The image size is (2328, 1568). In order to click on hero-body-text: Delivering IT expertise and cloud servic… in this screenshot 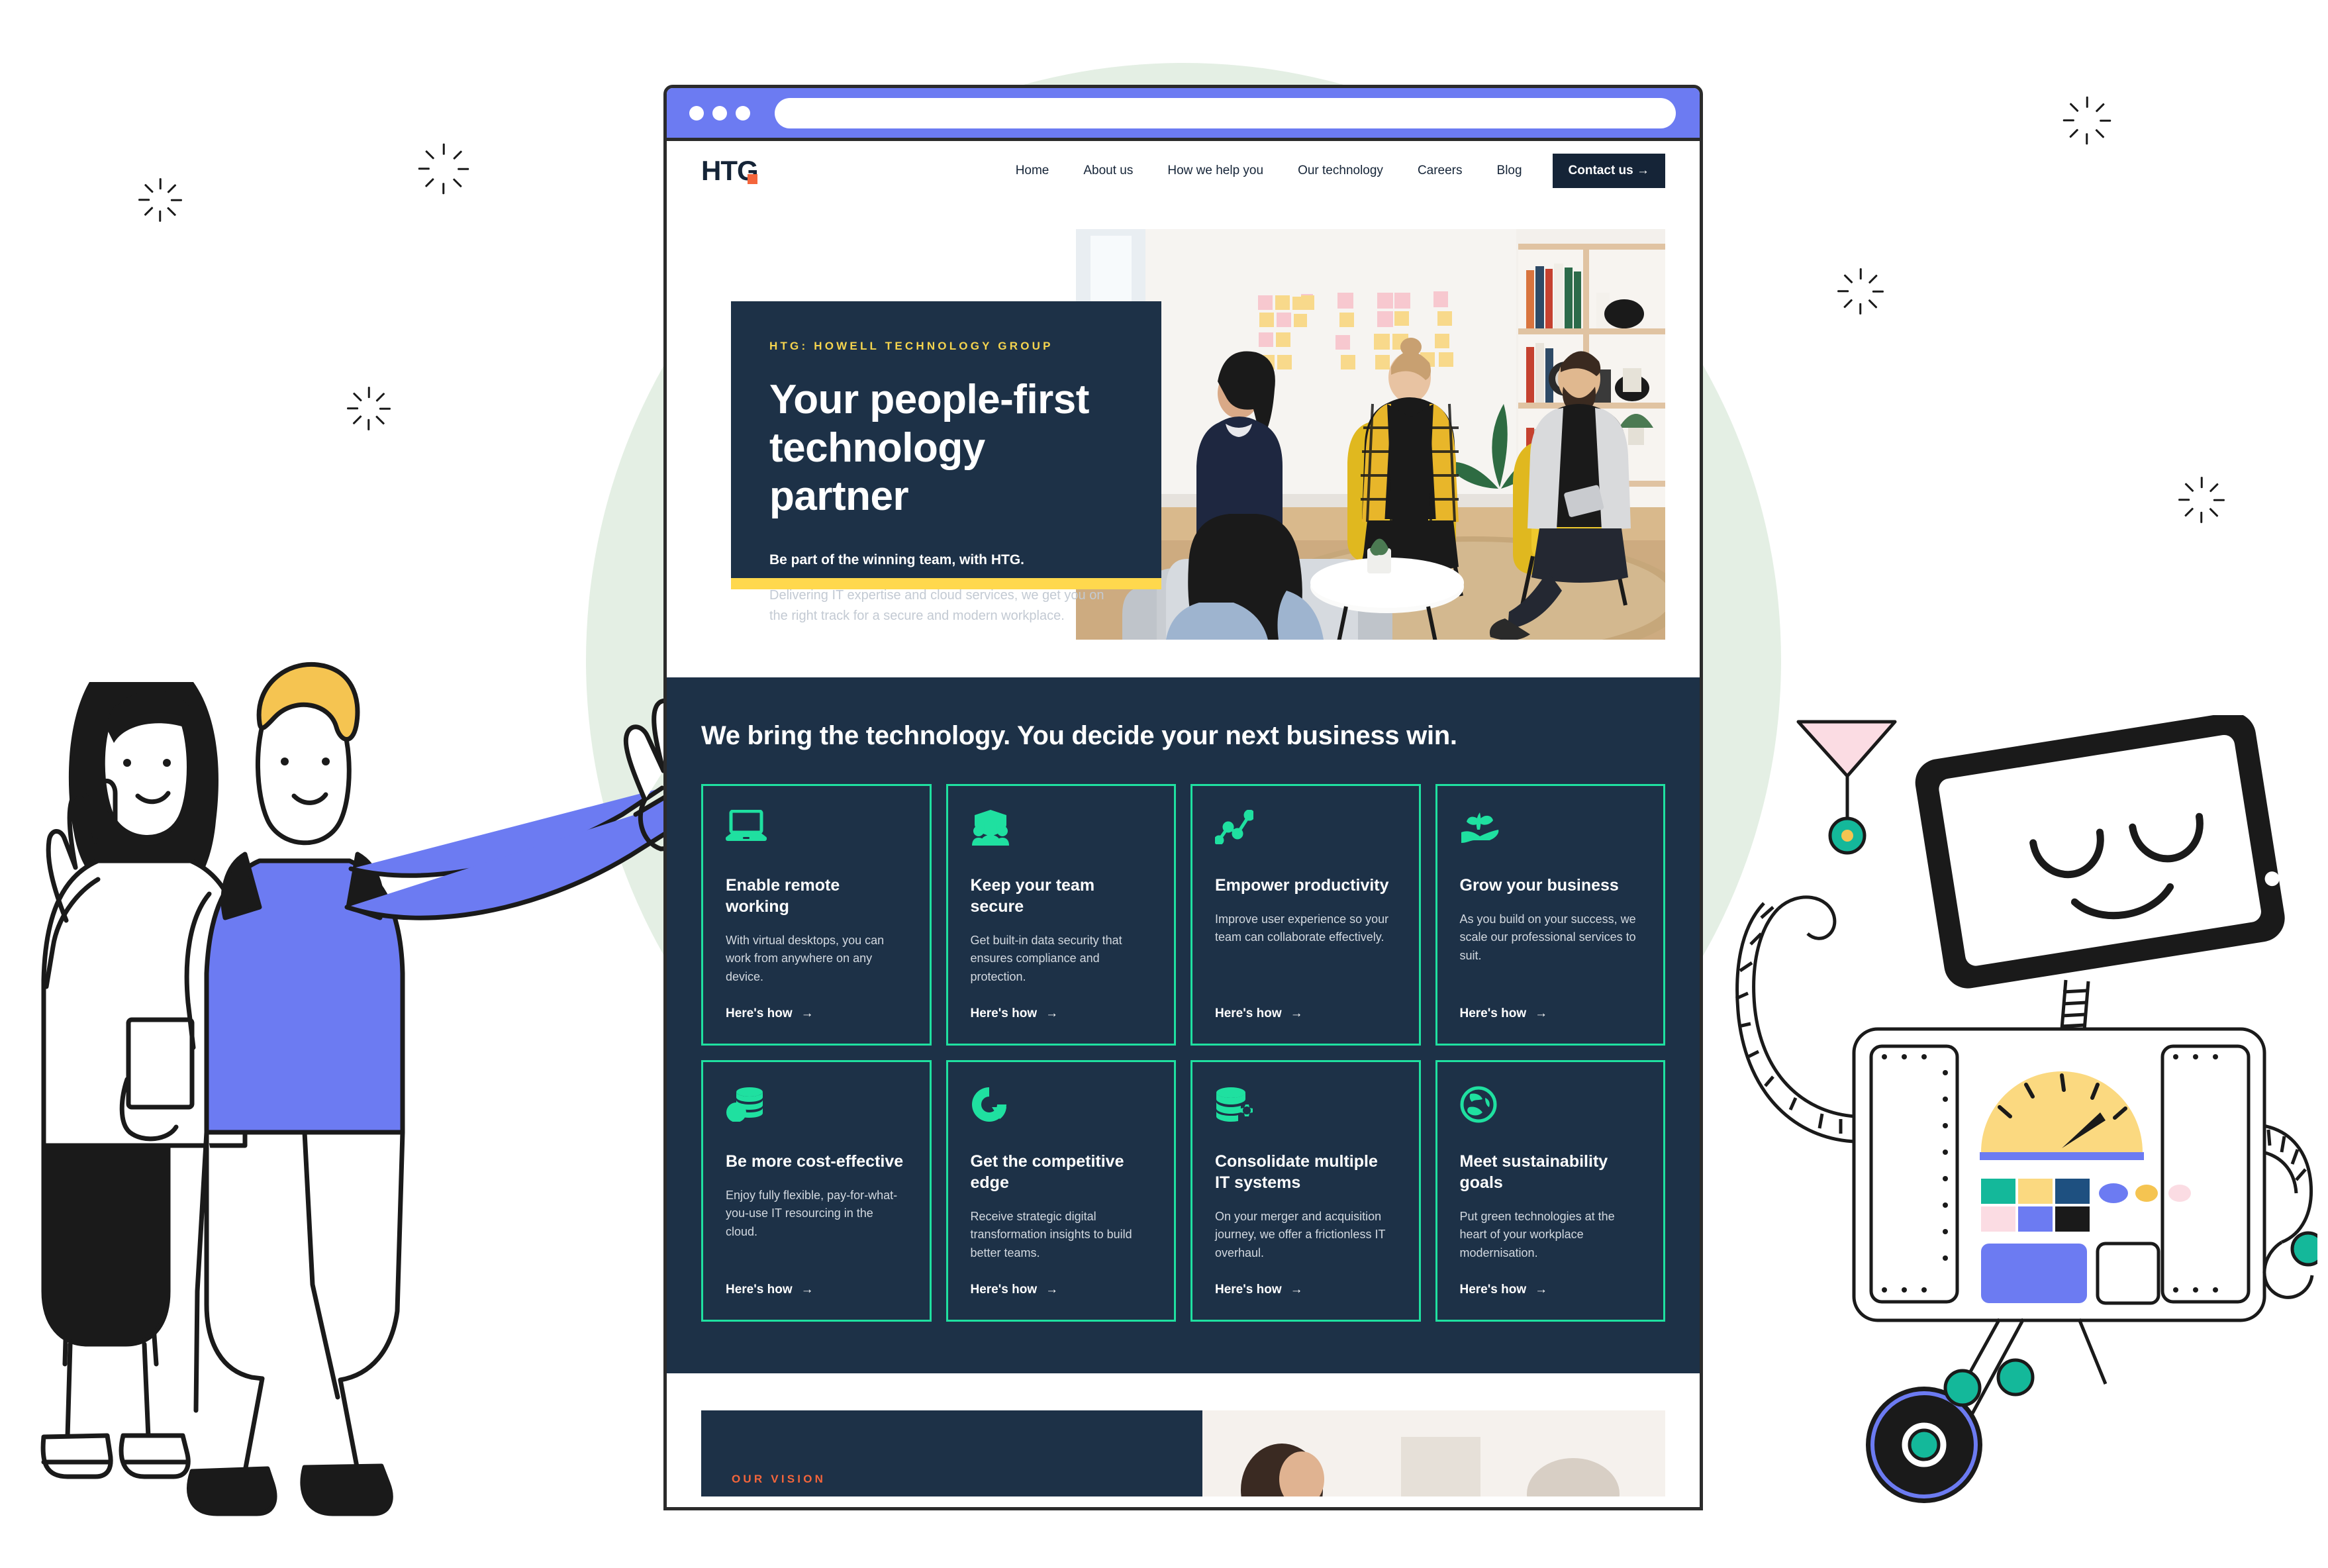, I will do `click(936, 606)`.